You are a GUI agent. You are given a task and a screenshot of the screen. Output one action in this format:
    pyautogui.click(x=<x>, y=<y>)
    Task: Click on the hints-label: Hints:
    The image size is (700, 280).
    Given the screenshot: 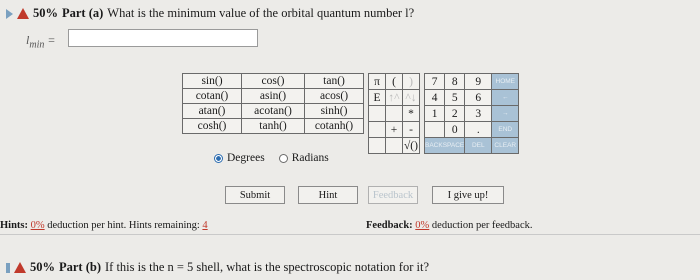 What is the action you would take?
    pyautogui.click(x=14, y=225)
    